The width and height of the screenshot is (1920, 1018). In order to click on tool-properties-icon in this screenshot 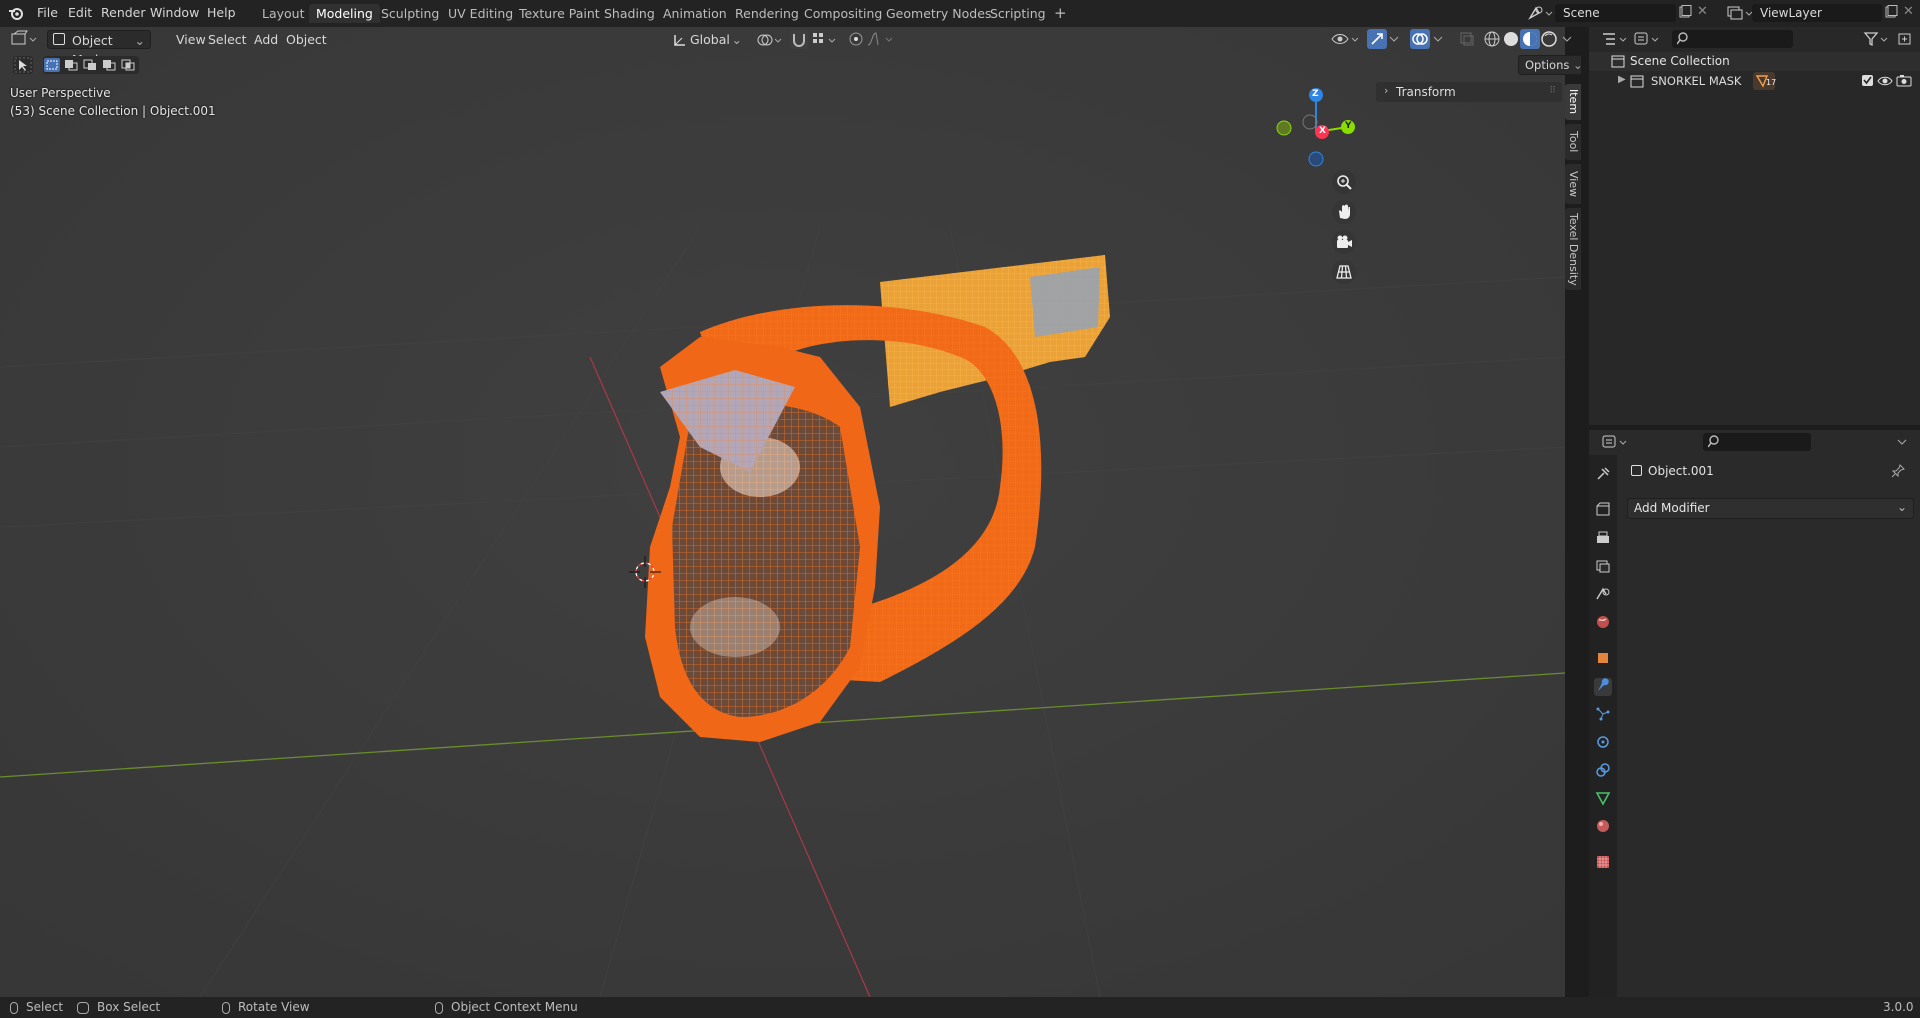, I will do `click(1603, 475)`.